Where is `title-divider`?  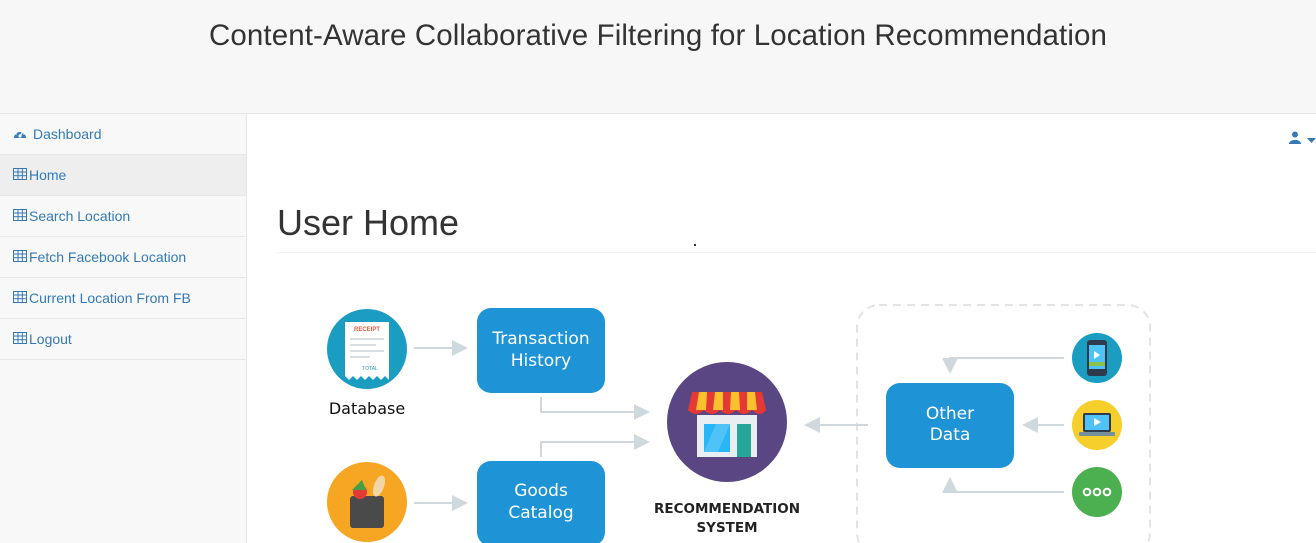
title-divider is located at coordinates (796, 252).